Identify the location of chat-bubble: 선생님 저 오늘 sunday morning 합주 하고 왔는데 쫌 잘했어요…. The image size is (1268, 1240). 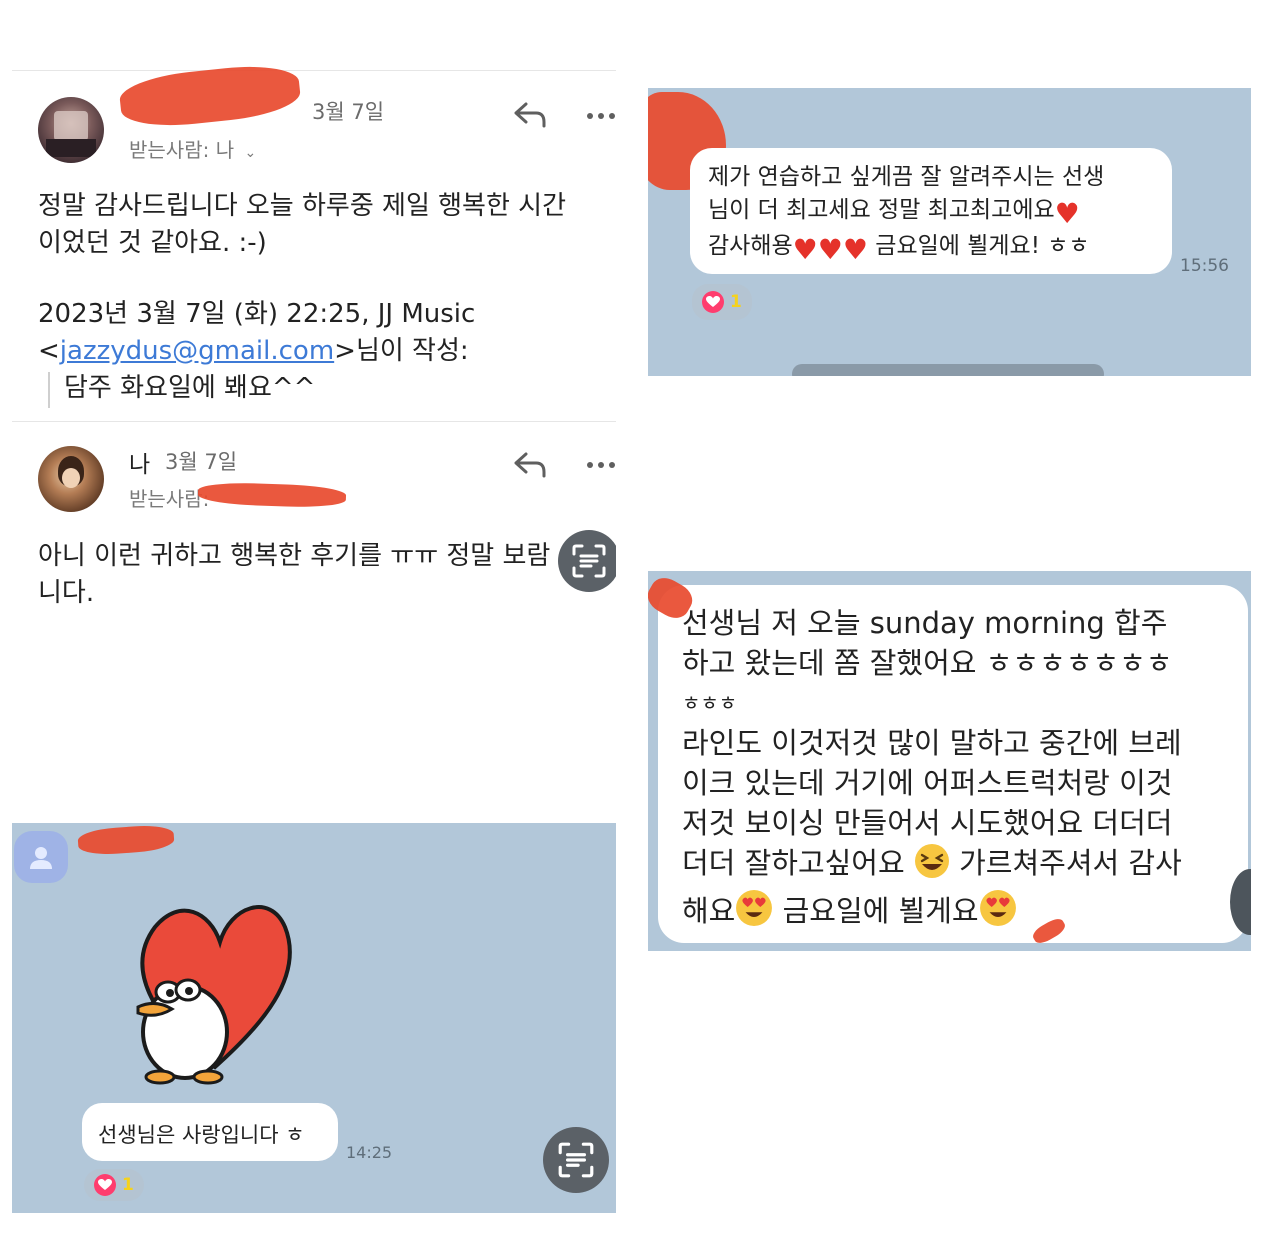
(953, 764).